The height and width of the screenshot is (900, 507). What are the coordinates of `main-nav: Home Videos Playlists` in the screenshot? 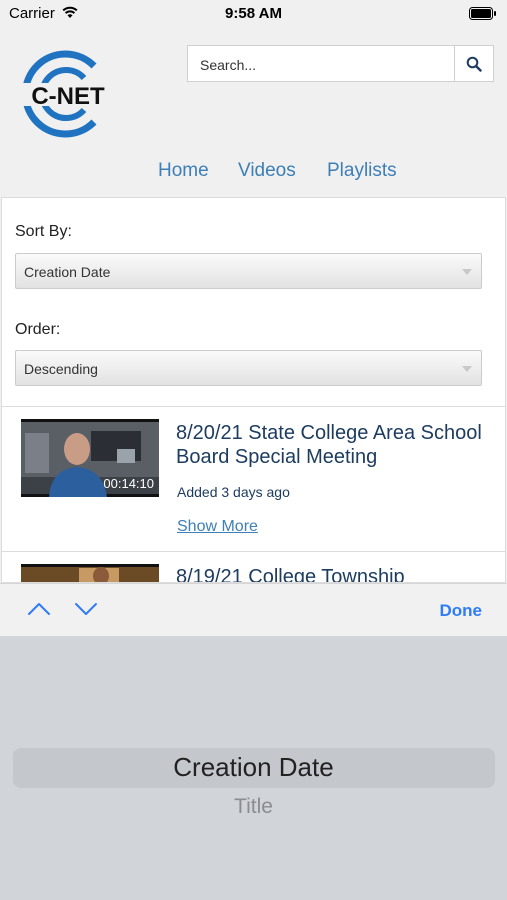 It's located at (253, 172).